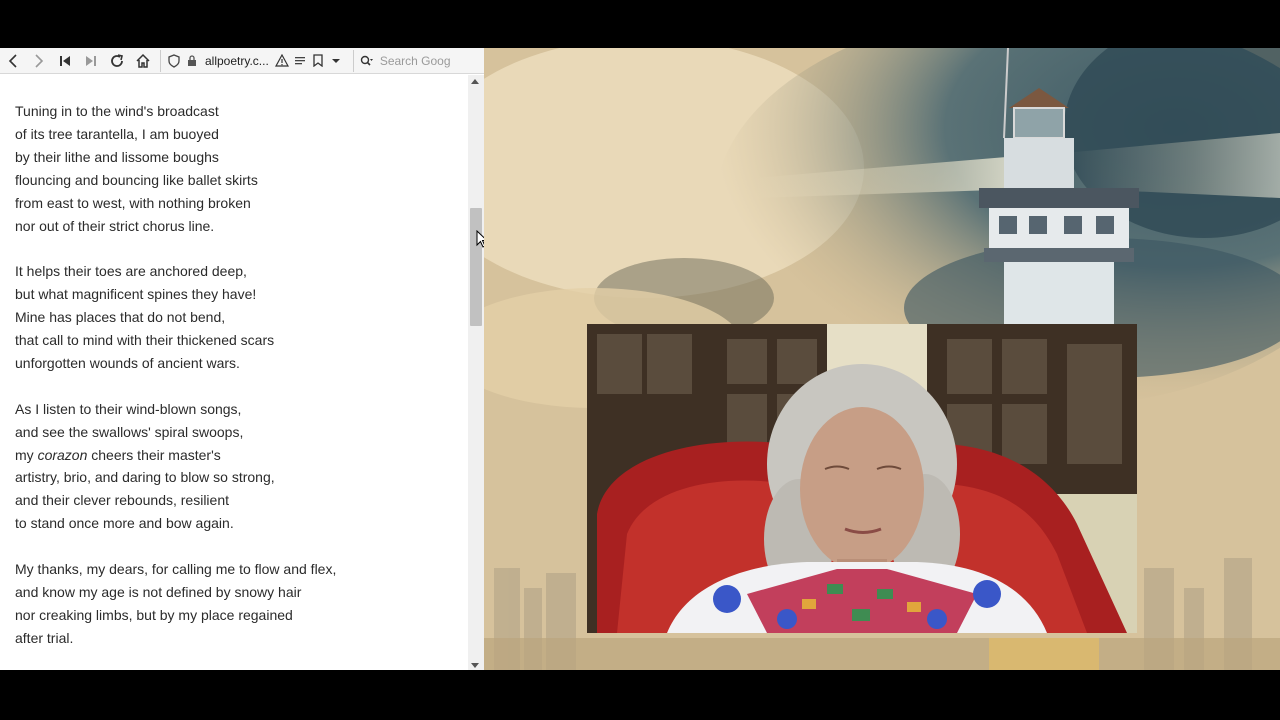  I want to click on poem-line: and see the swallows' spiral swoops,, so click(129, 431).